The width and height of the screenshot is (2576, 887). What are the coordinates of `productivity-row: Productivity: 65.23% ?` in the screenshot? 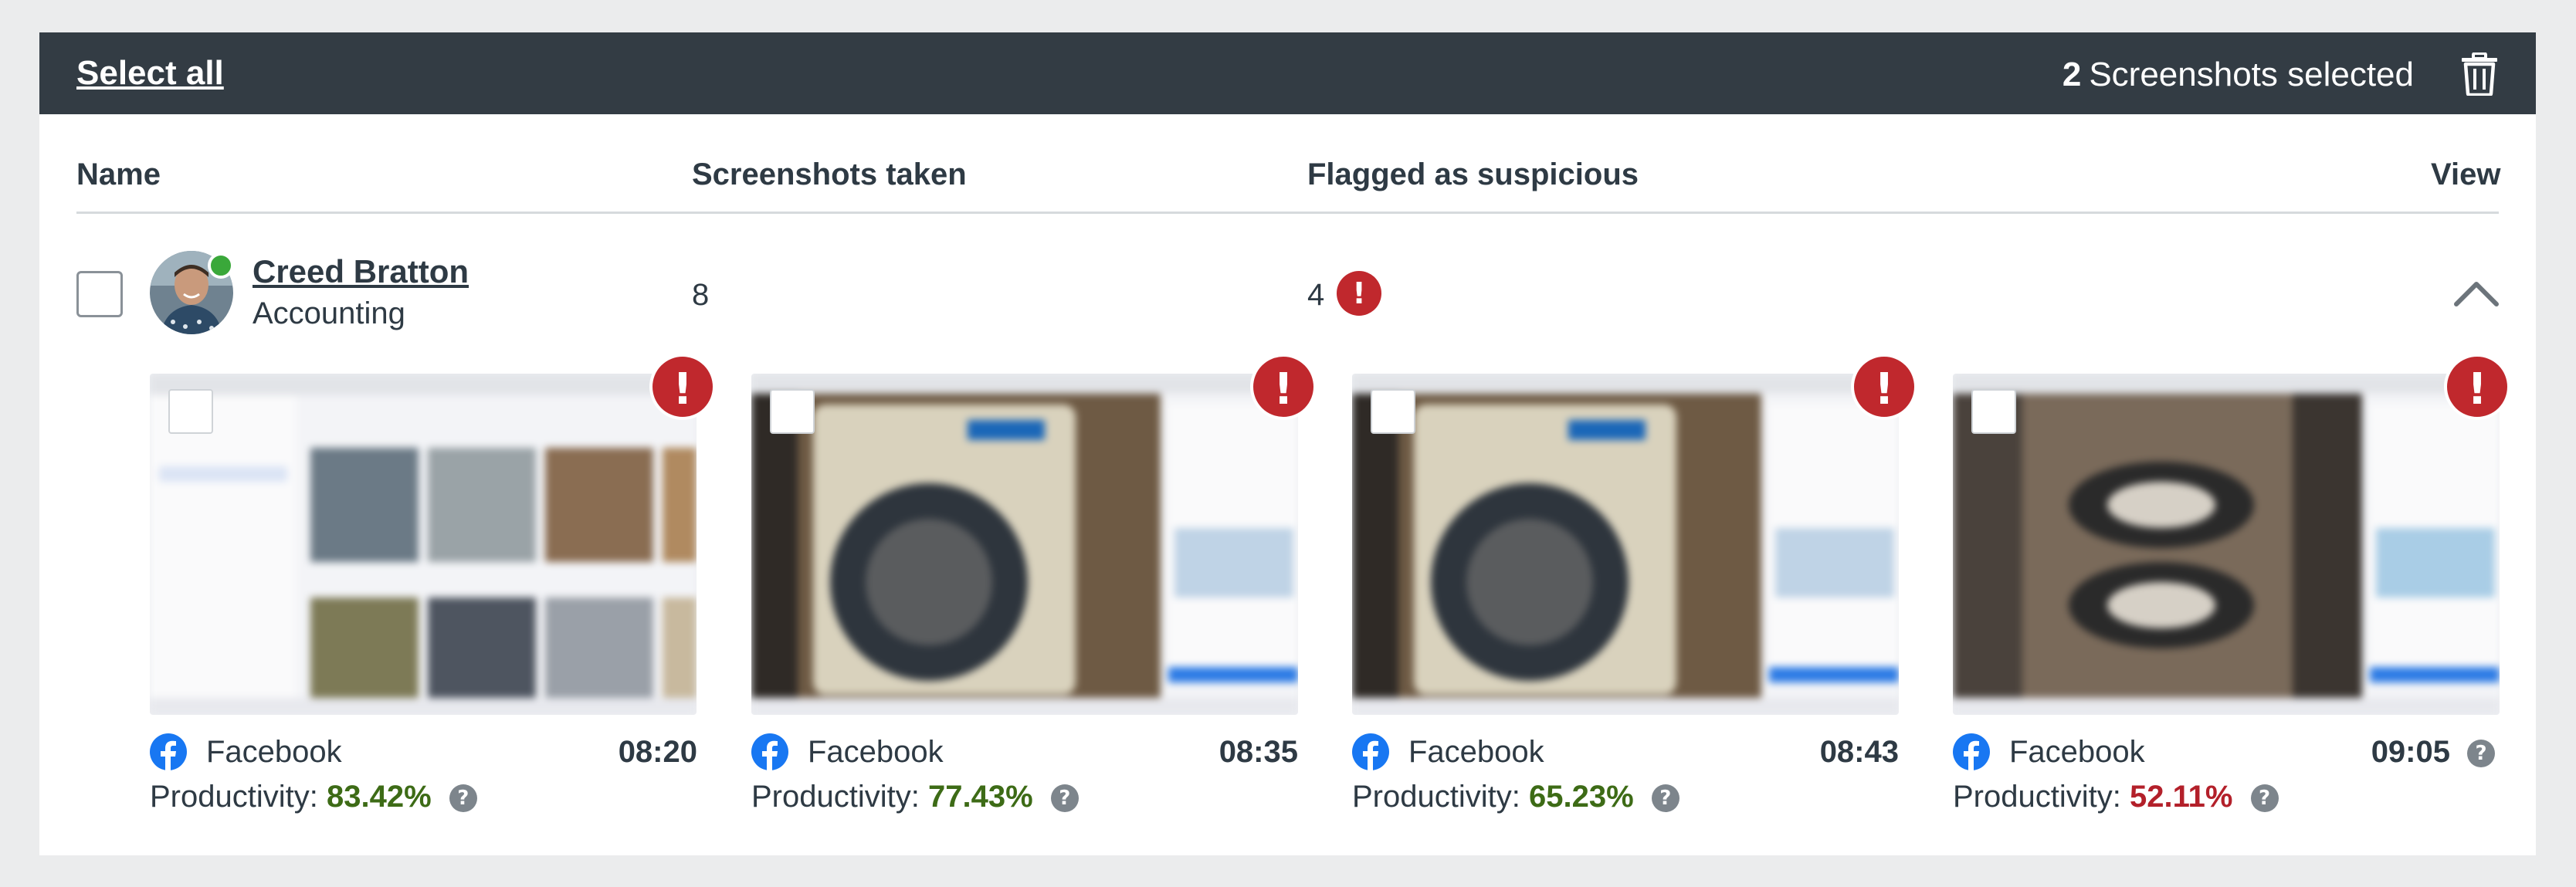 It's located at (1515, 797).